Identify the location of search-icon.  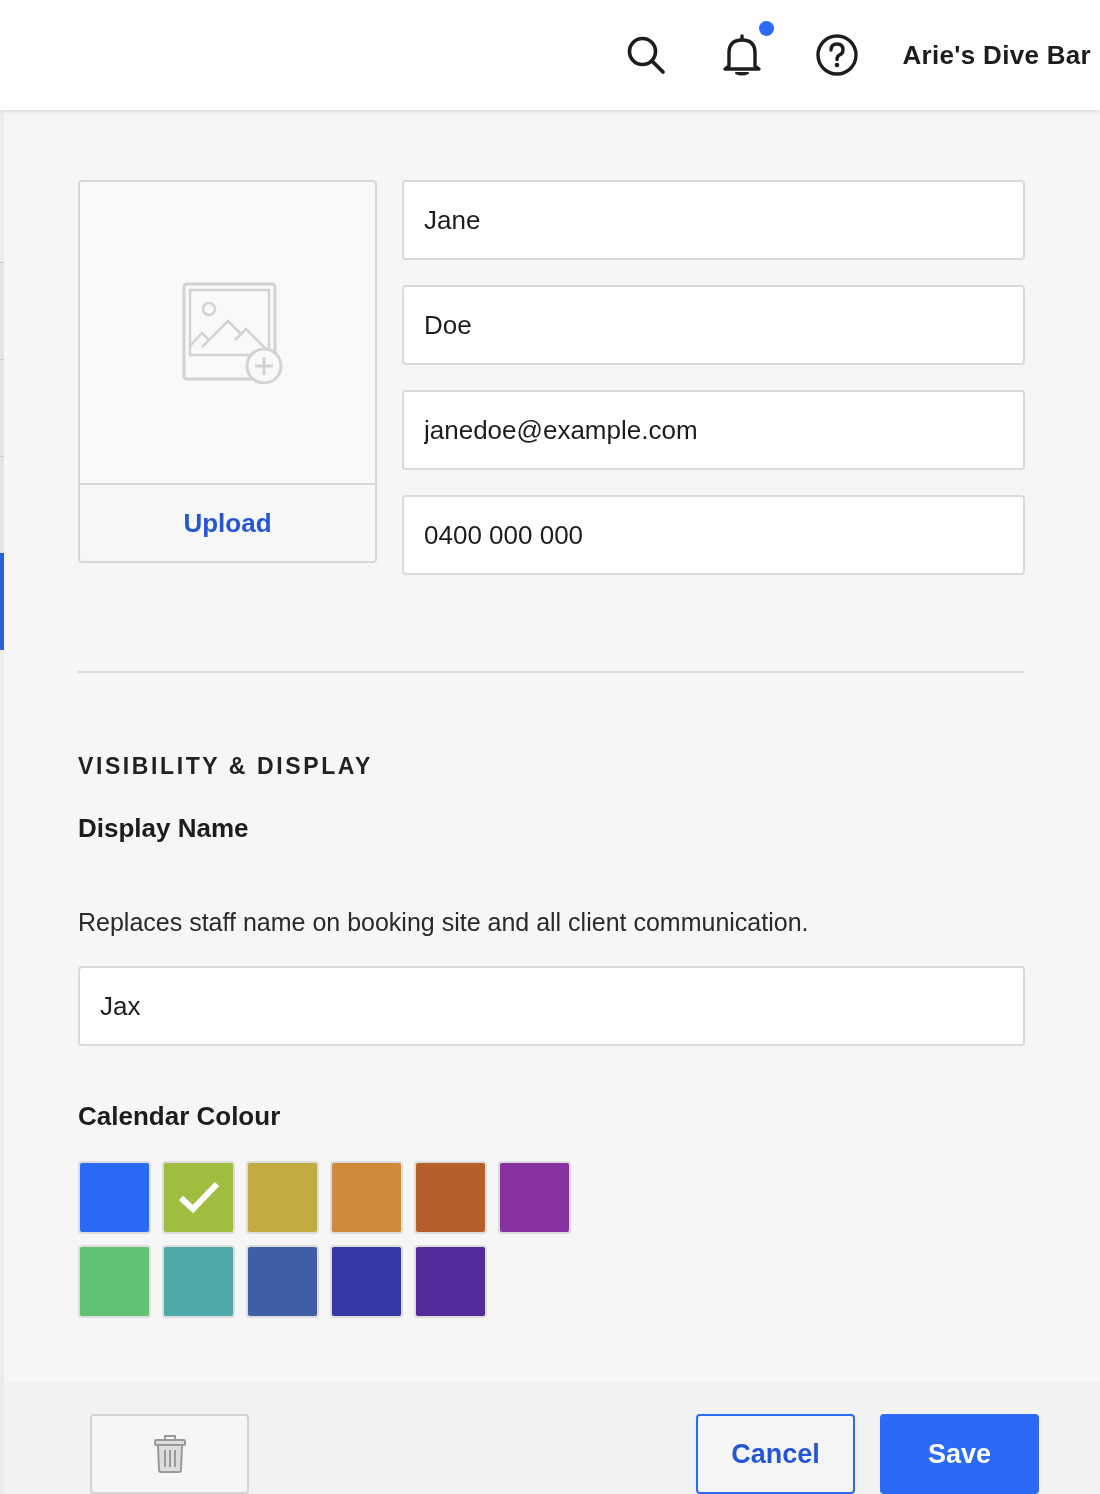
(645, 55).